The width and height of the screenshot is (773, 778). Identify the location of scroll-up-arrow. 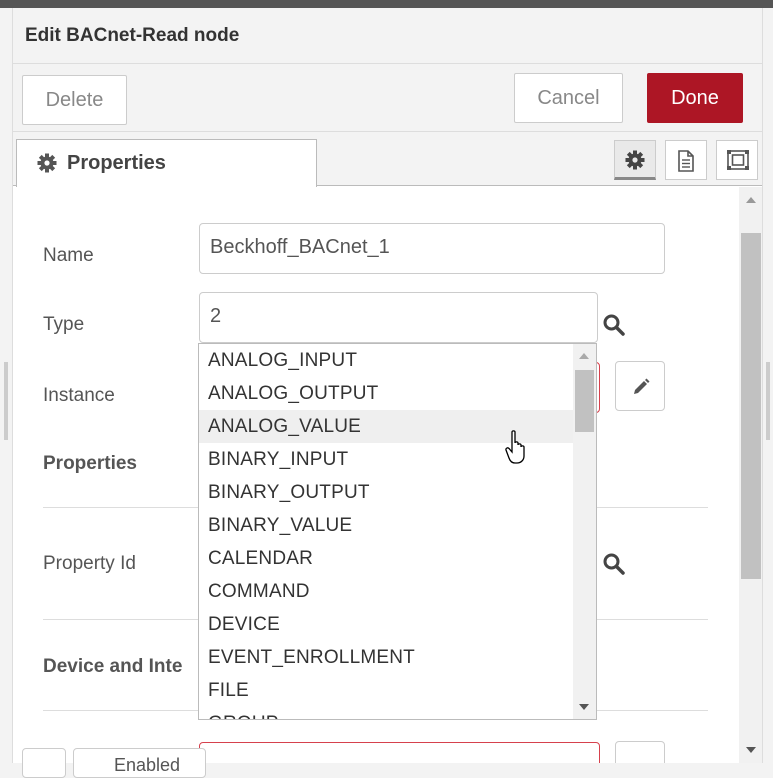
(751, 200).